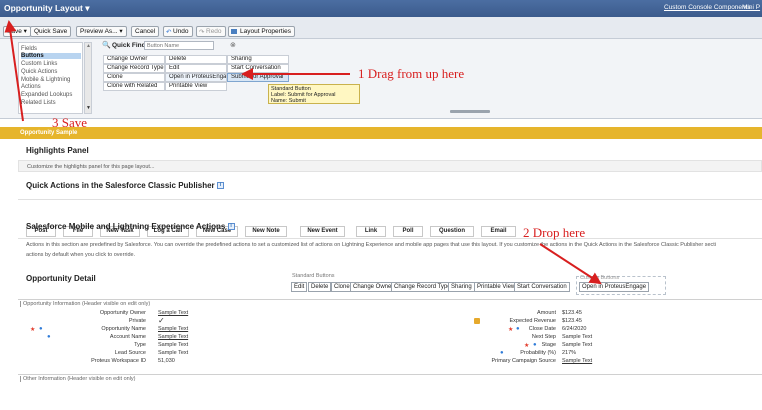 This screenshot has height=410, width=762. What do you see at coordinates (411, 73) in the screenshot?
I see `annotation-step-1: 1 Drag from up here` at bounding box center [411, 73].